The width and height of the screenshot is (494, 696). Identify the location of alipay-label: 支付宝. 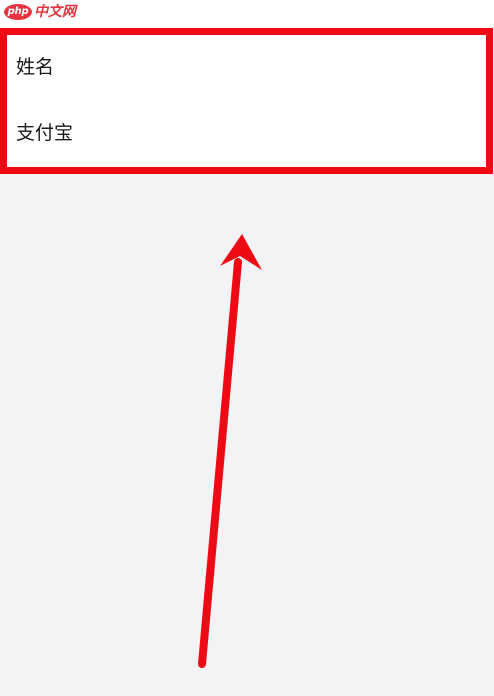
(45, 132).